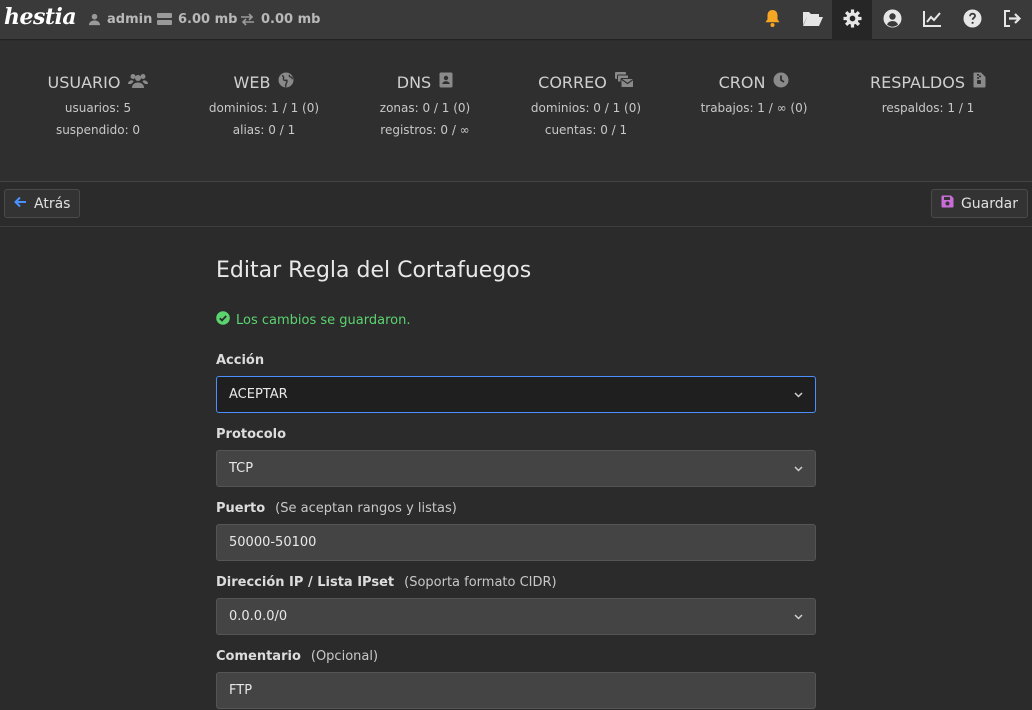  Describe the element at coordinates (291, 19) in the screenshot. I see `bandwidth-value: 0.00 mb` at that location.